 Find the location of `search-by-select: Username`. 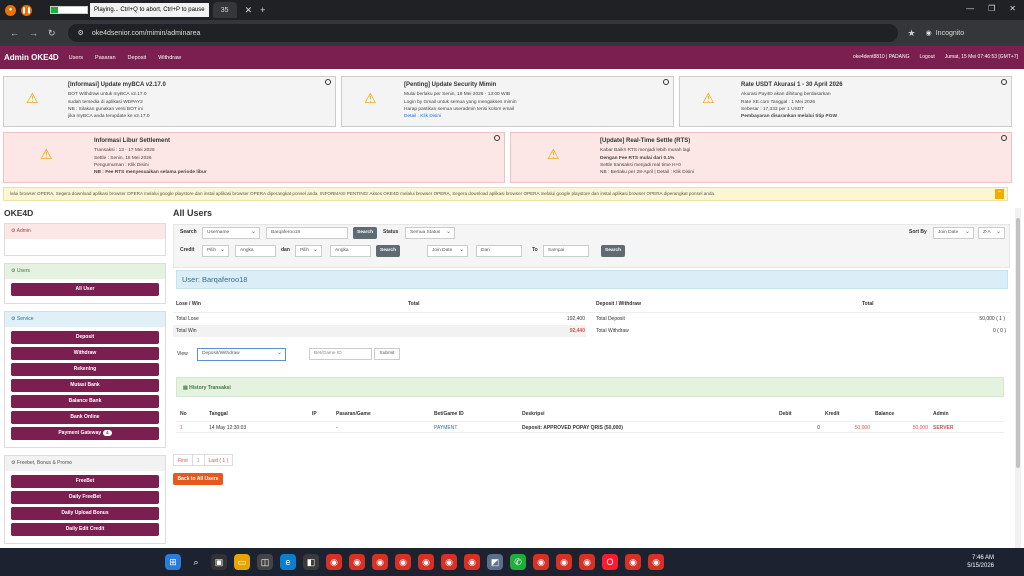

search-by-select: Username is located at coordinates (231, 233).